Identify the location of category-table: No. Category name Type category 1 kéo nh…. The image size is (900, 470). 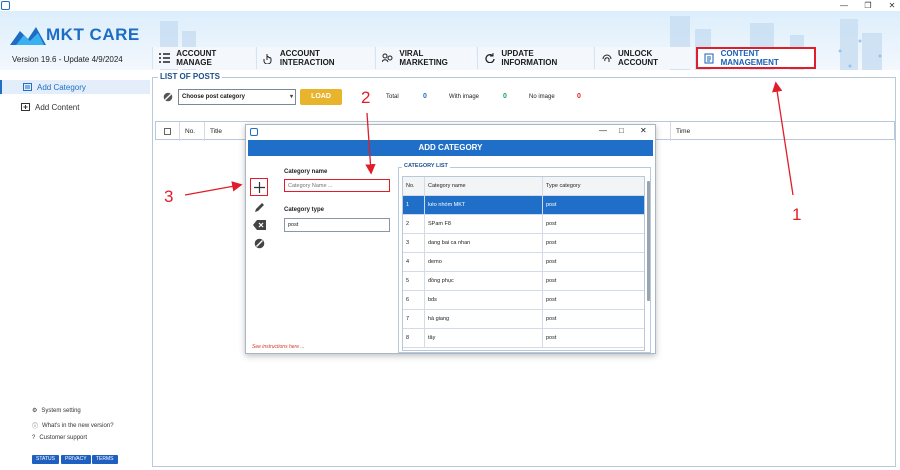
(523, 263).